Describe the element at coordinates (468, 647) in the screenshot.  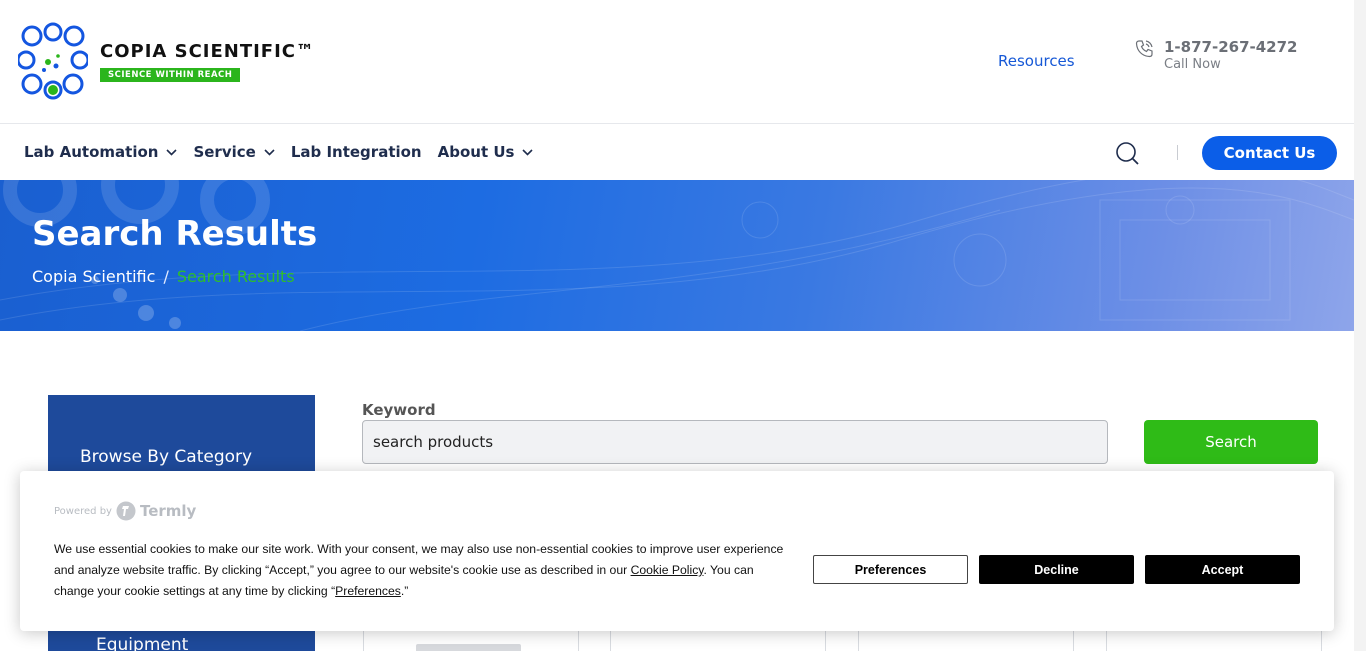
I see `product-thumbnail` at that location.